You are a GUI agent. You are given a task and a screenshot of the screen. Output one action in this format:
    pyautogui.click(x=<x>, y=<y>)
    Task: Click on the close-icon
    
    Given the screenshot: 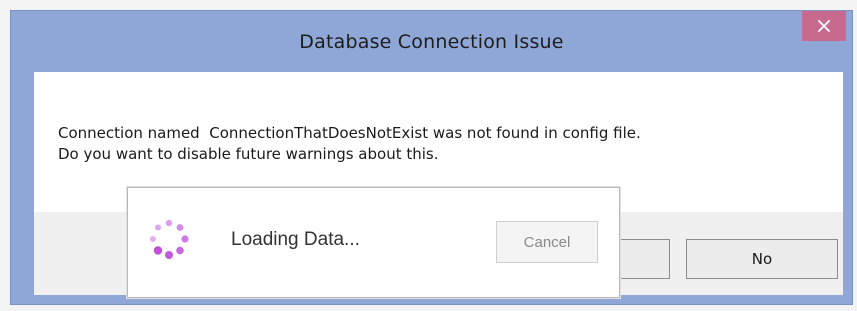 What is the action you would take?
    pyautogui.click(x=824, y=26)
    